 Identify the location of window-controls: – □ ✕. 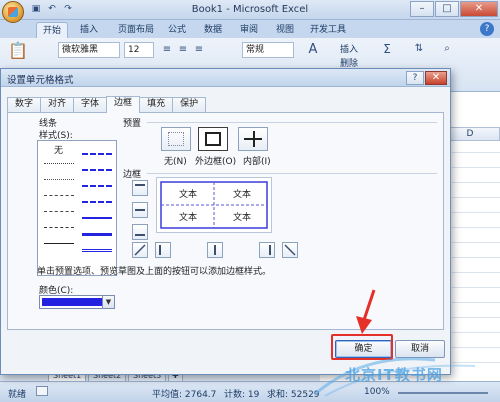
(453, 9).